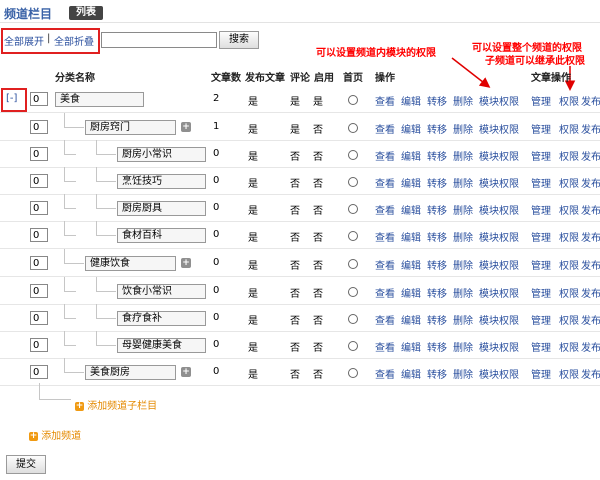 This screenshot has width=600, height=480. What do you see at coordinates (130, 372) in the screenshot?
I see `channel-name-field: 美食厨房` at bounding box center [130, 372].